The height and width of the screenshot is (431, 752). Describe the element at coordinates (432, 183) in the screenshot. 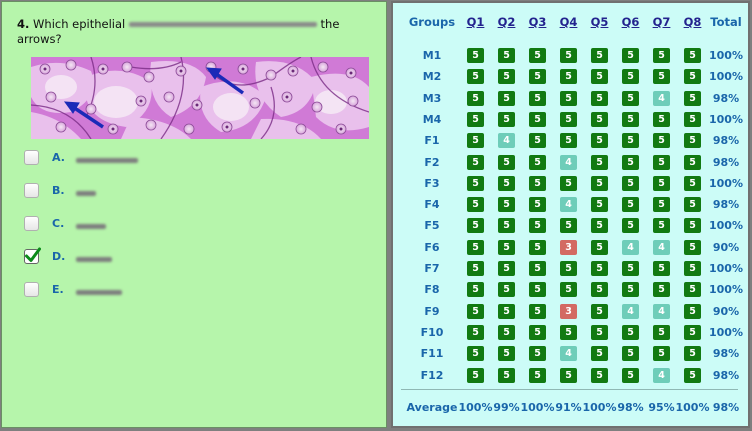

I see `group-label-f3: F3` at that location.